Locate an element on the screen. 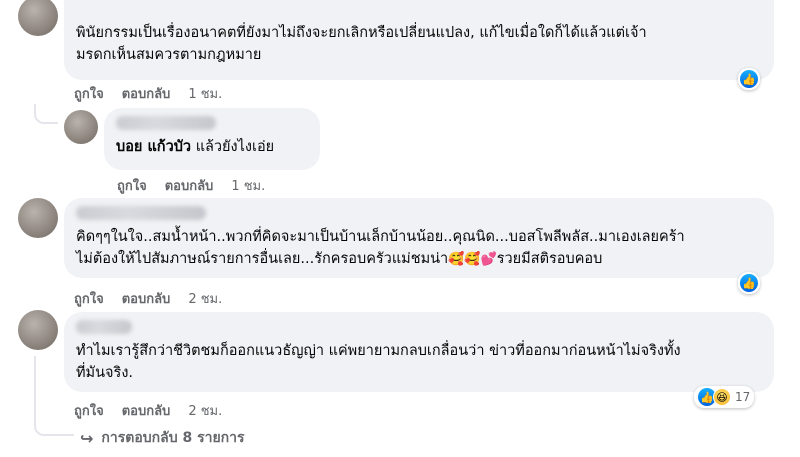 This screenshot has height=457, width=800. comment-text: มรดกเห็นสมควรตามกฎหมาย is located at coordinates (169, 55).